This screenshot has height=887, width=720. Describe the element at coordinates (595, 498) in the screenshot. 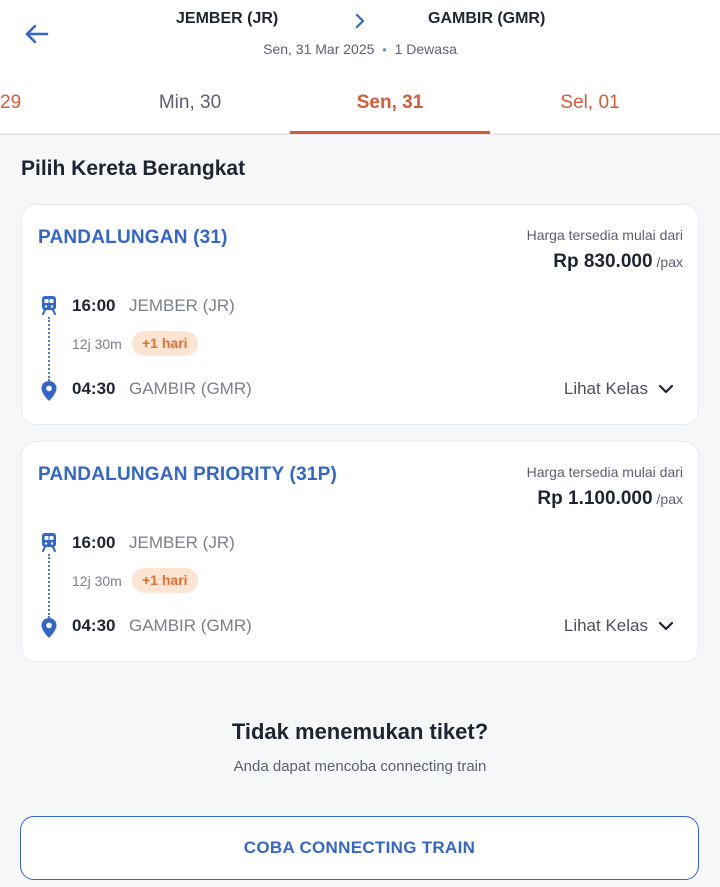

I see `price-value: Rp 1.100.000` at that location.